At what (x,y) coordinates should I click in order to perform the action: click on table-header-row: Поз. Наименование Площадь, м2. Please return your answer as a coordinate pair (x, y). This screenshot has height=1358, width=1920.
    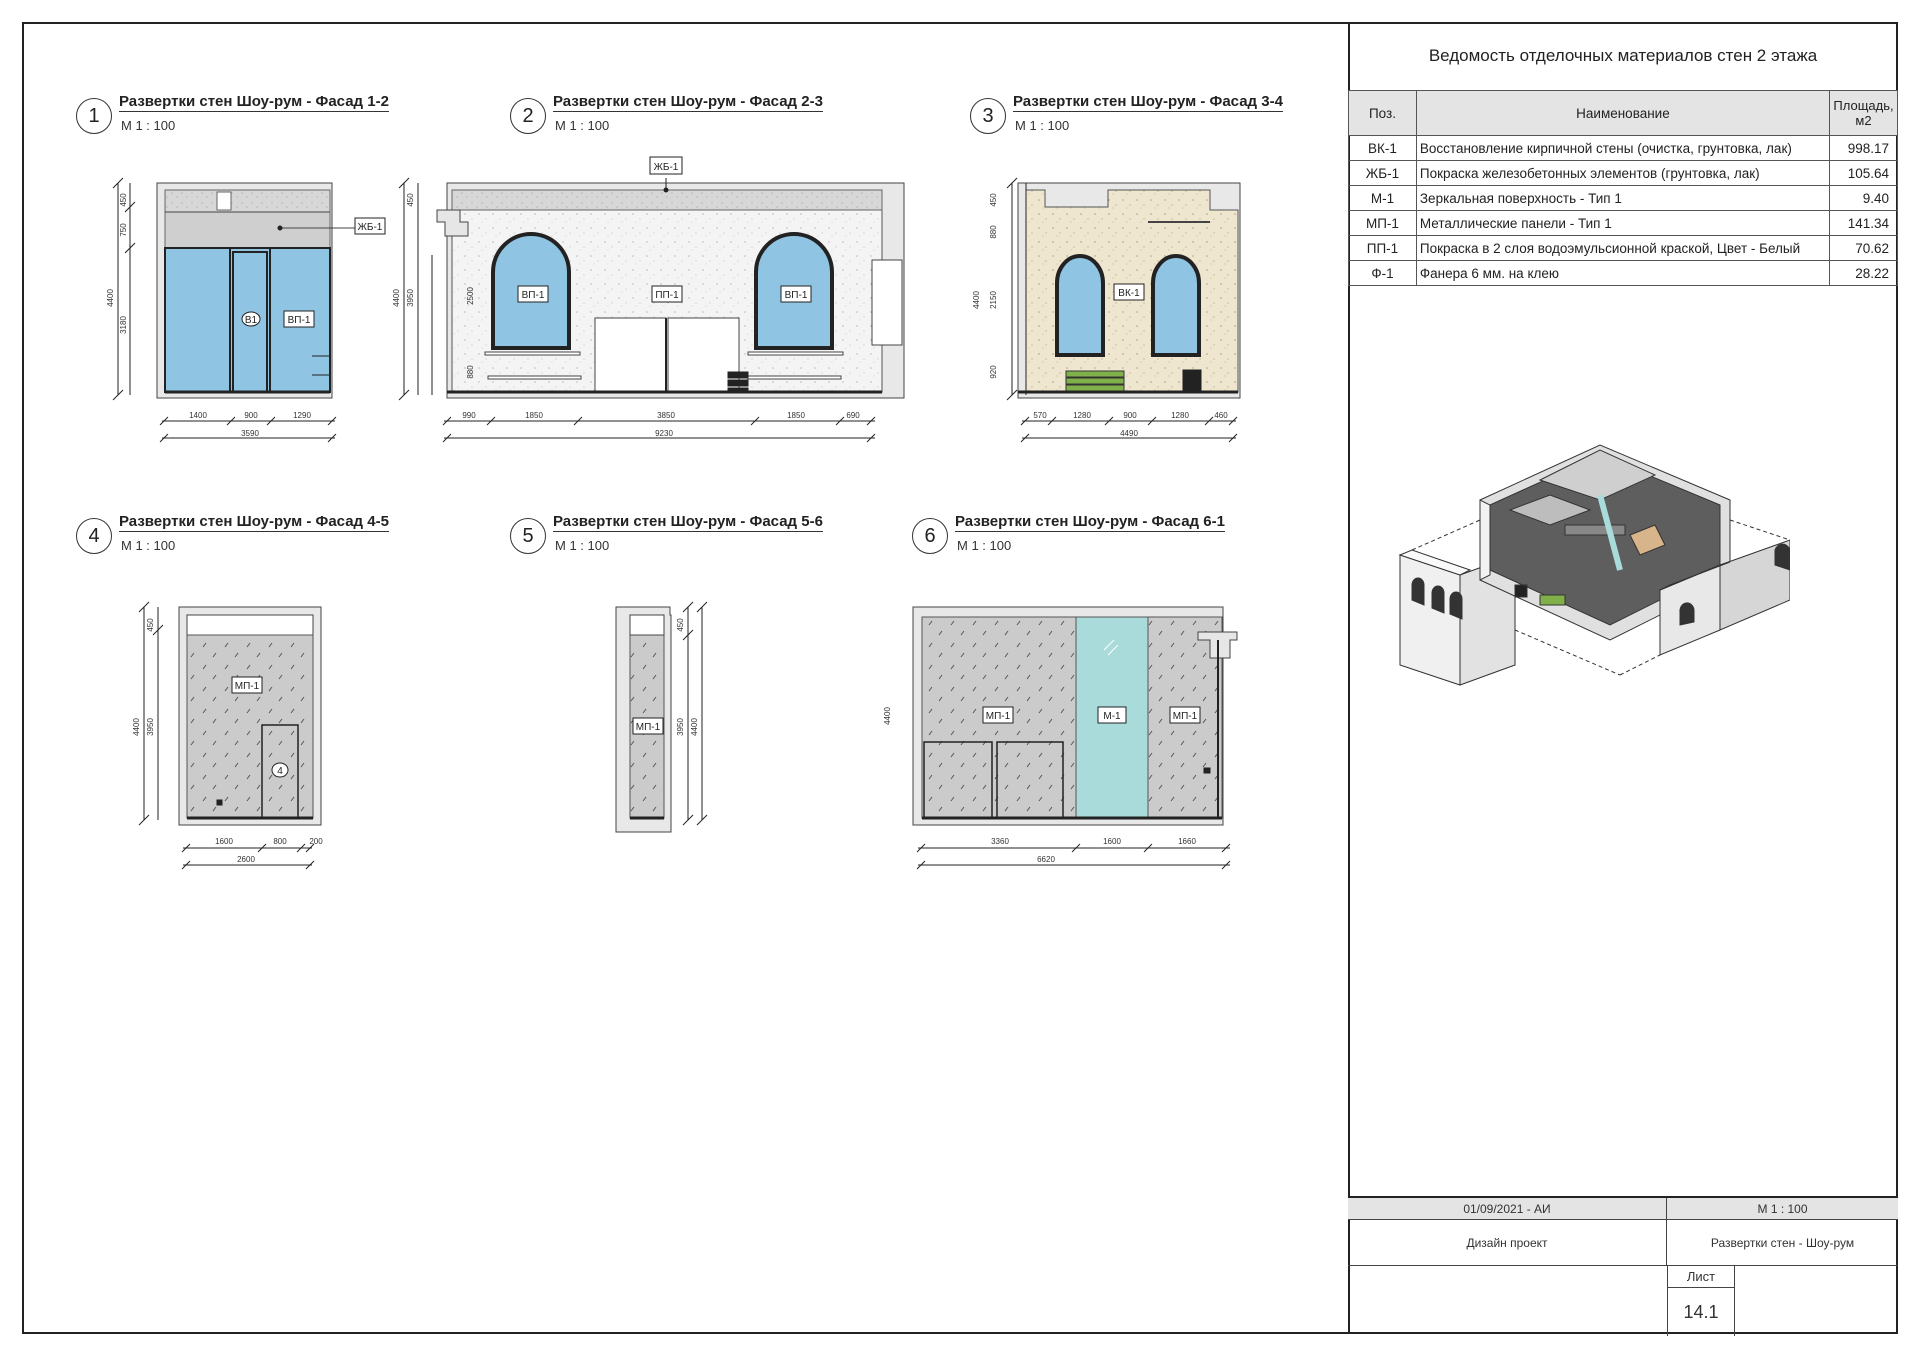
    Looking at the image, I should click on (1623, 113).